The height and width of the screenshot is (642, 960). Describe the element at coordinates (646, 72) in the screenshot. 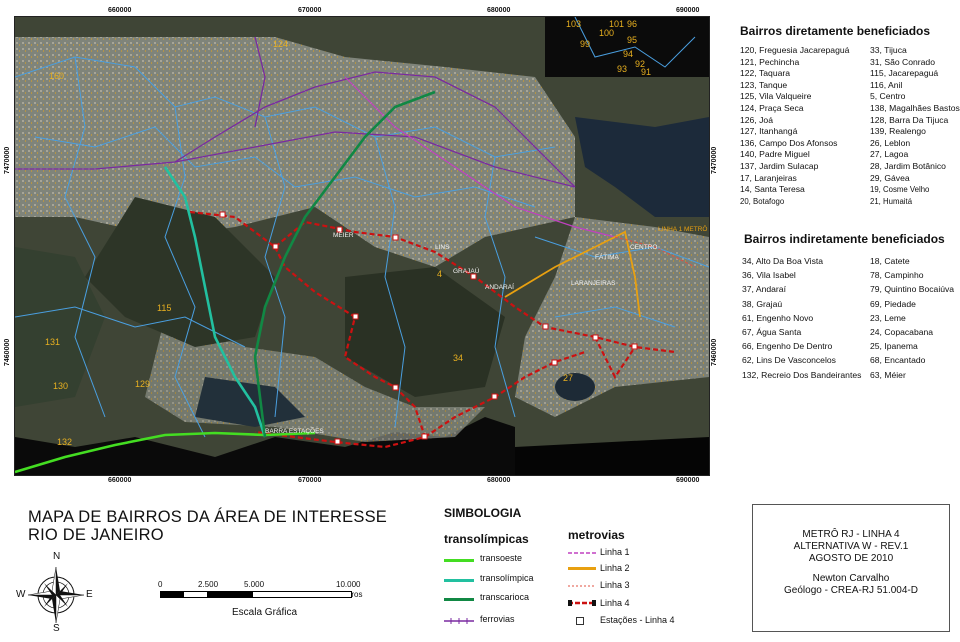

I see `nb-label: 91` at that location.